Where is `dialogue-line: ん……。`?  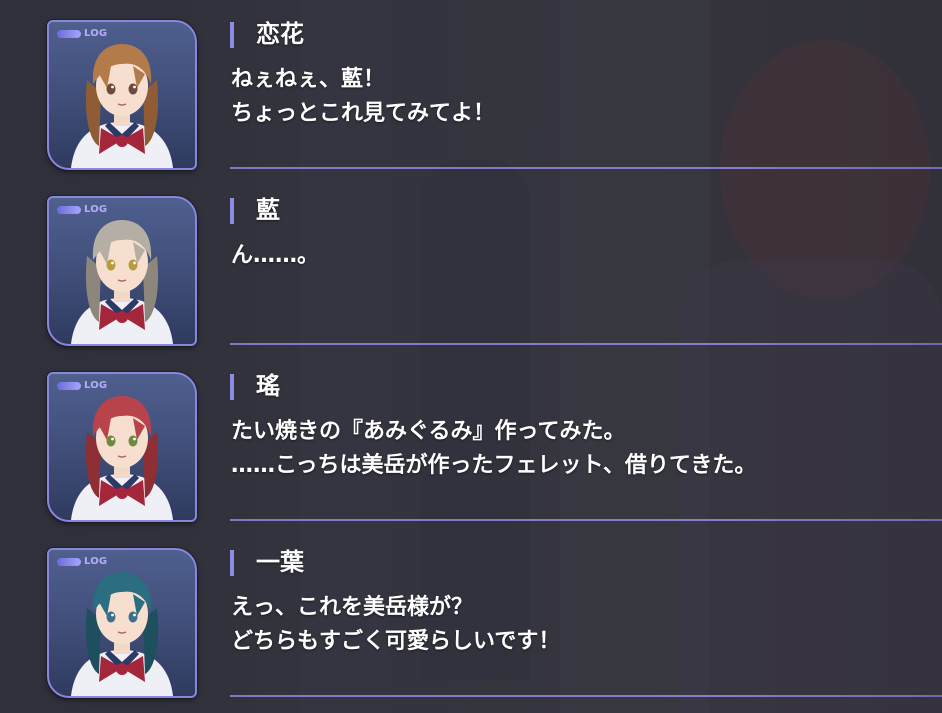 dialogue-line: ん……。 is located at coordinates (275, 255).